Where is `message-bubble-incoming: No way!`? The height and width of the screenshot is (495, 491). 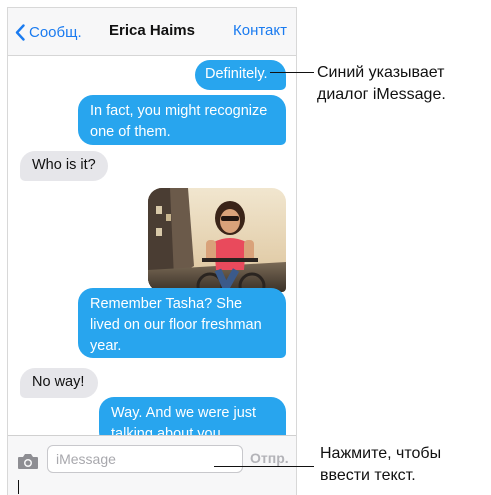 message-bubble-incoming: No way! is located at coordinates (59, 383).